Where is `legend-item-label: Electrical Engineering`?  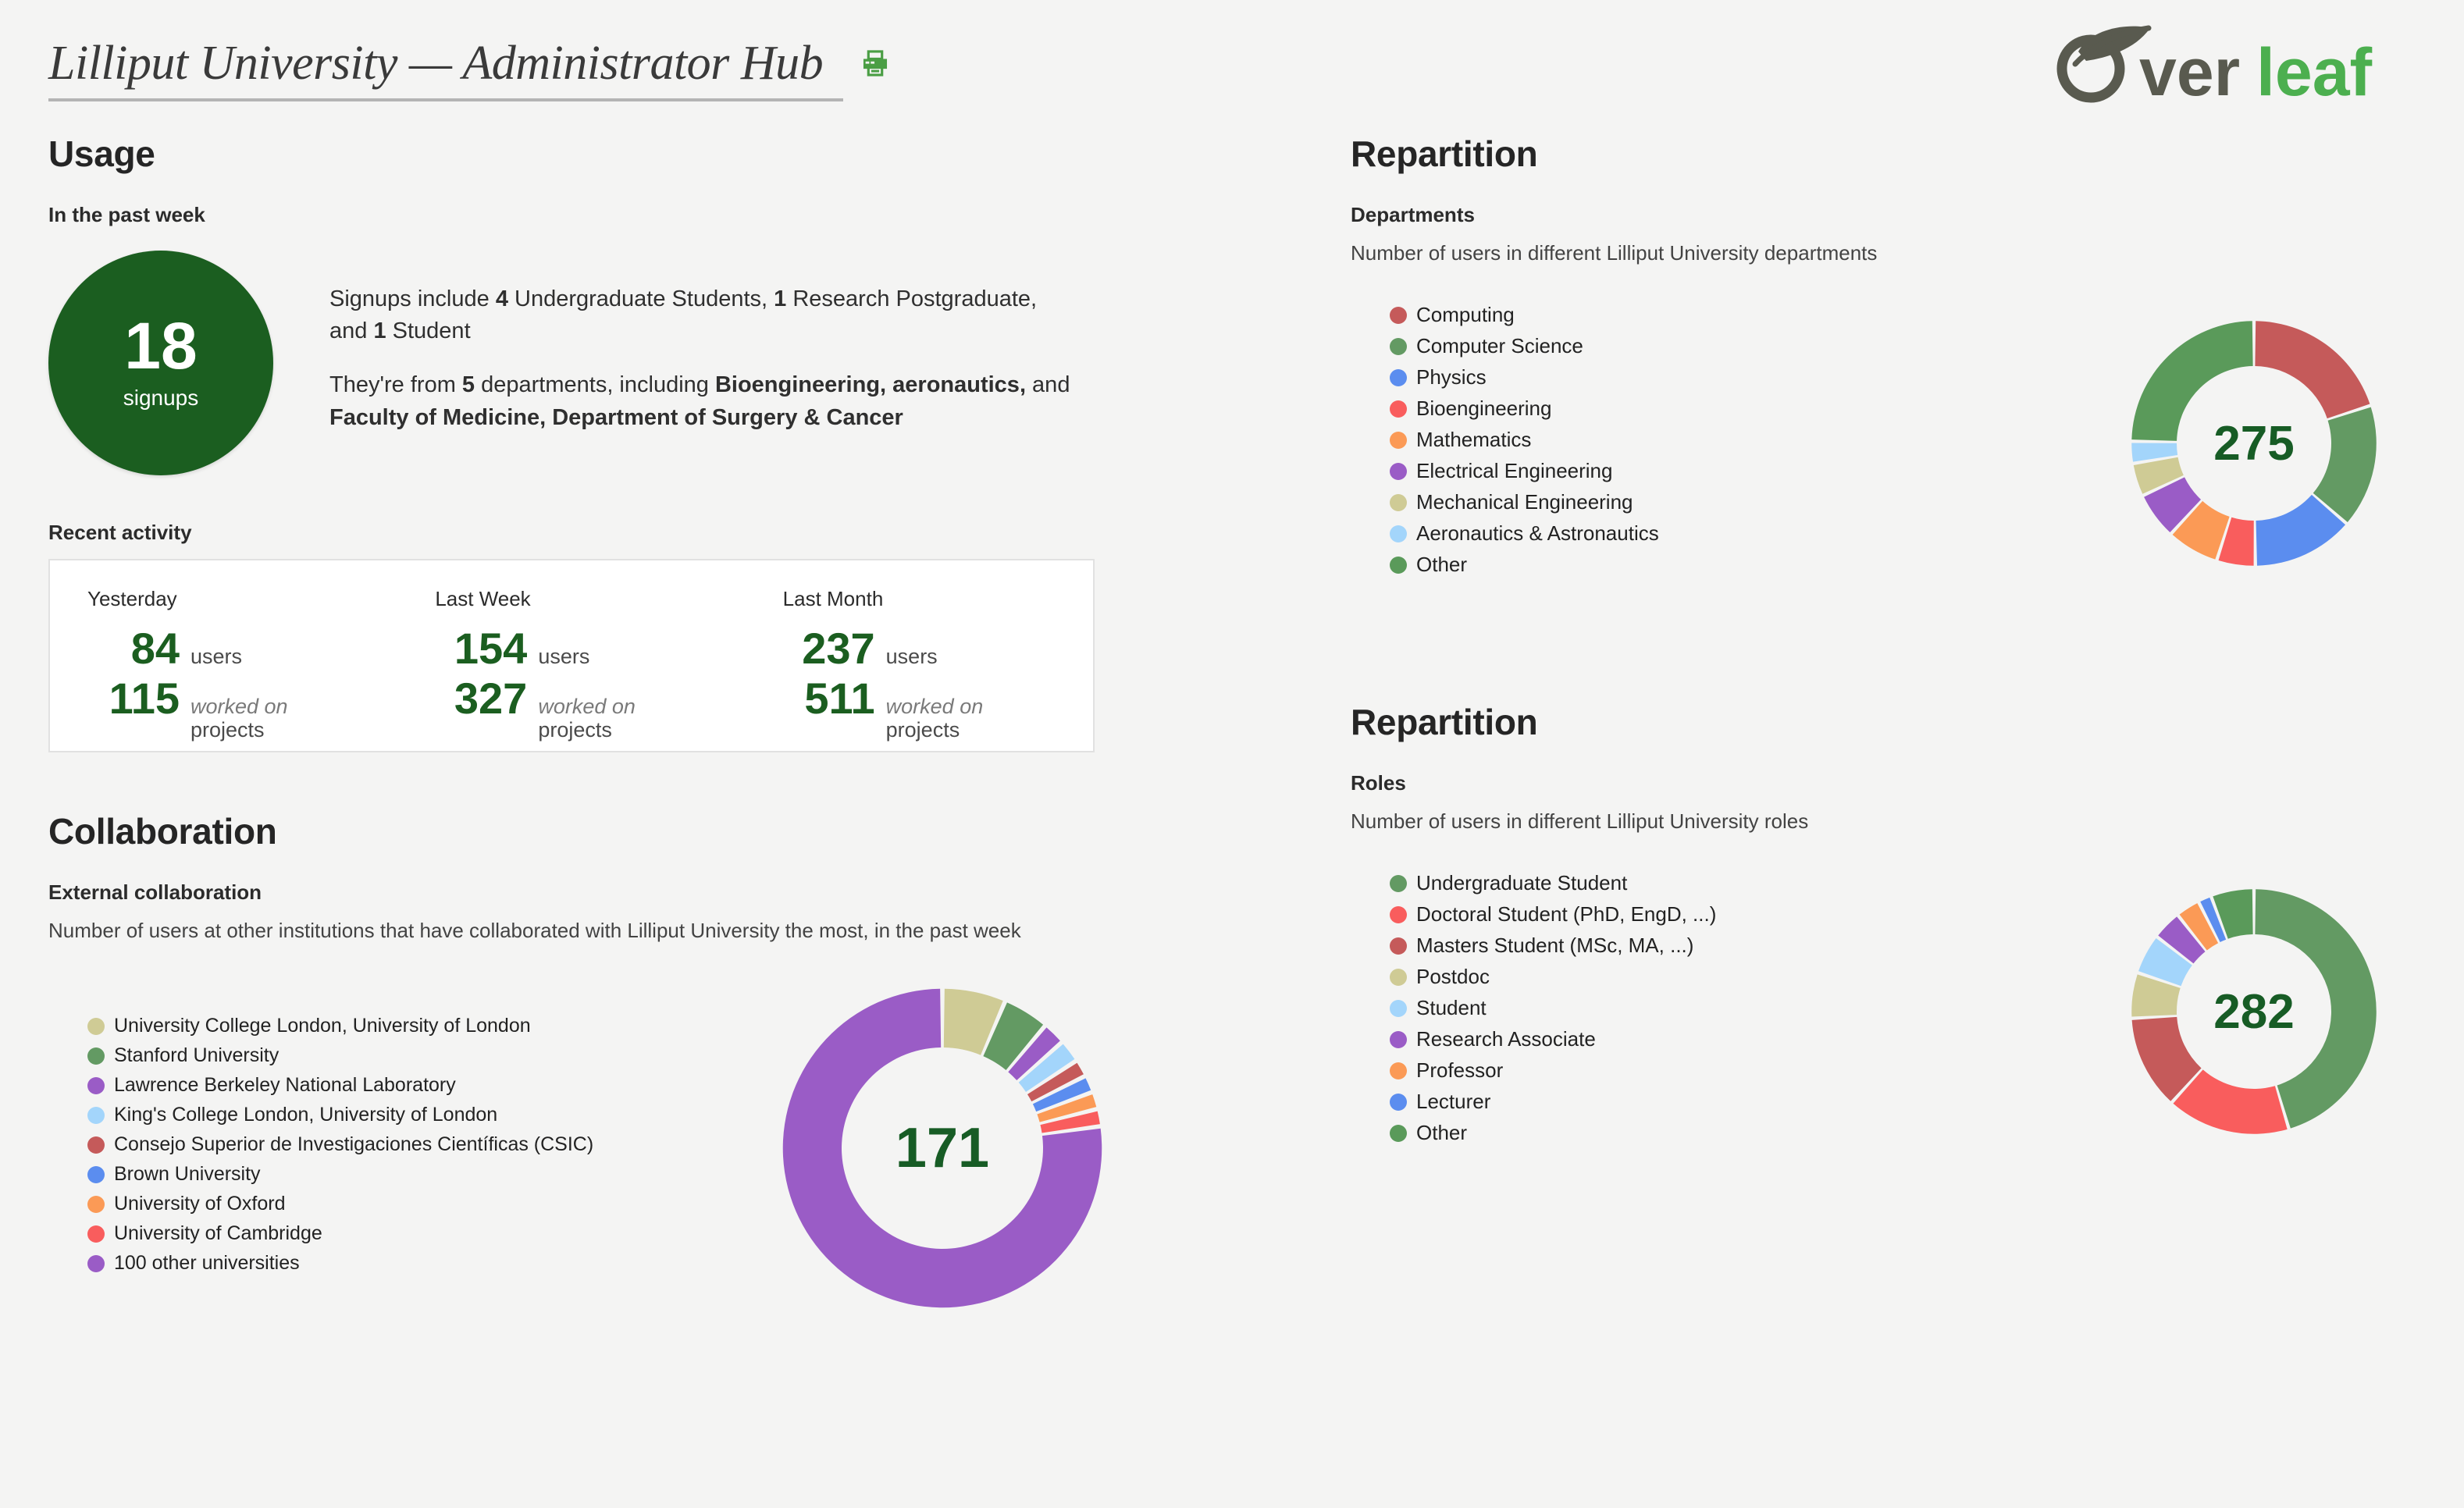 legend-item-label: Electrical Engineering is located at coordinates (1515, 470).